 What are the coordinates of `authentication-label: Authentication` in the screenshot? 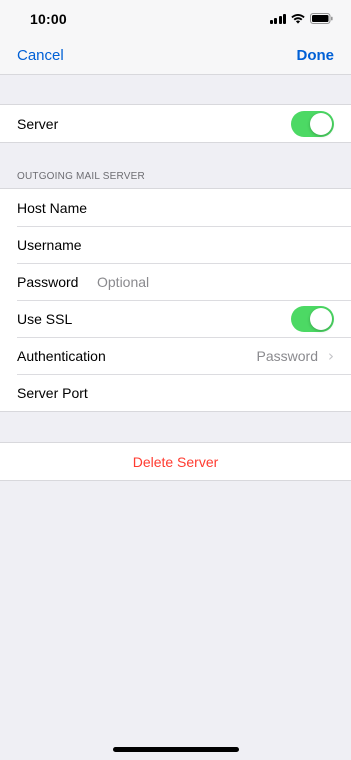 It's located at (61, 355).